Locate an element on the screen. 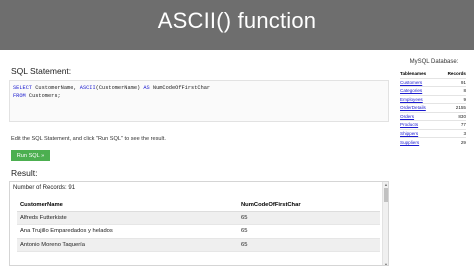 The height and width of the screenshot is (266, 474). table-link-orders: Orders is located at coordinates (419, 116).